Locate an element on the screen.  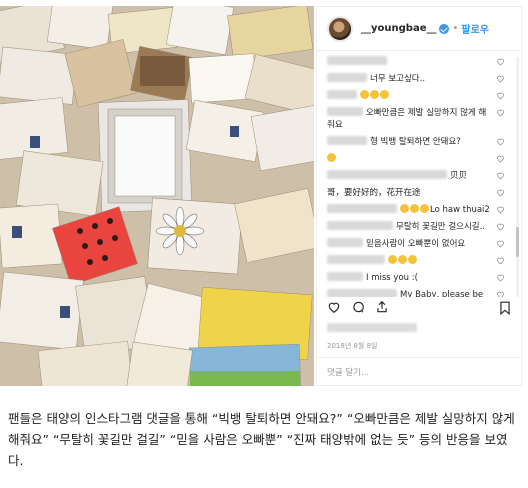
comment-item: Lo haw thuai2 is located at coordinates (416, 210).